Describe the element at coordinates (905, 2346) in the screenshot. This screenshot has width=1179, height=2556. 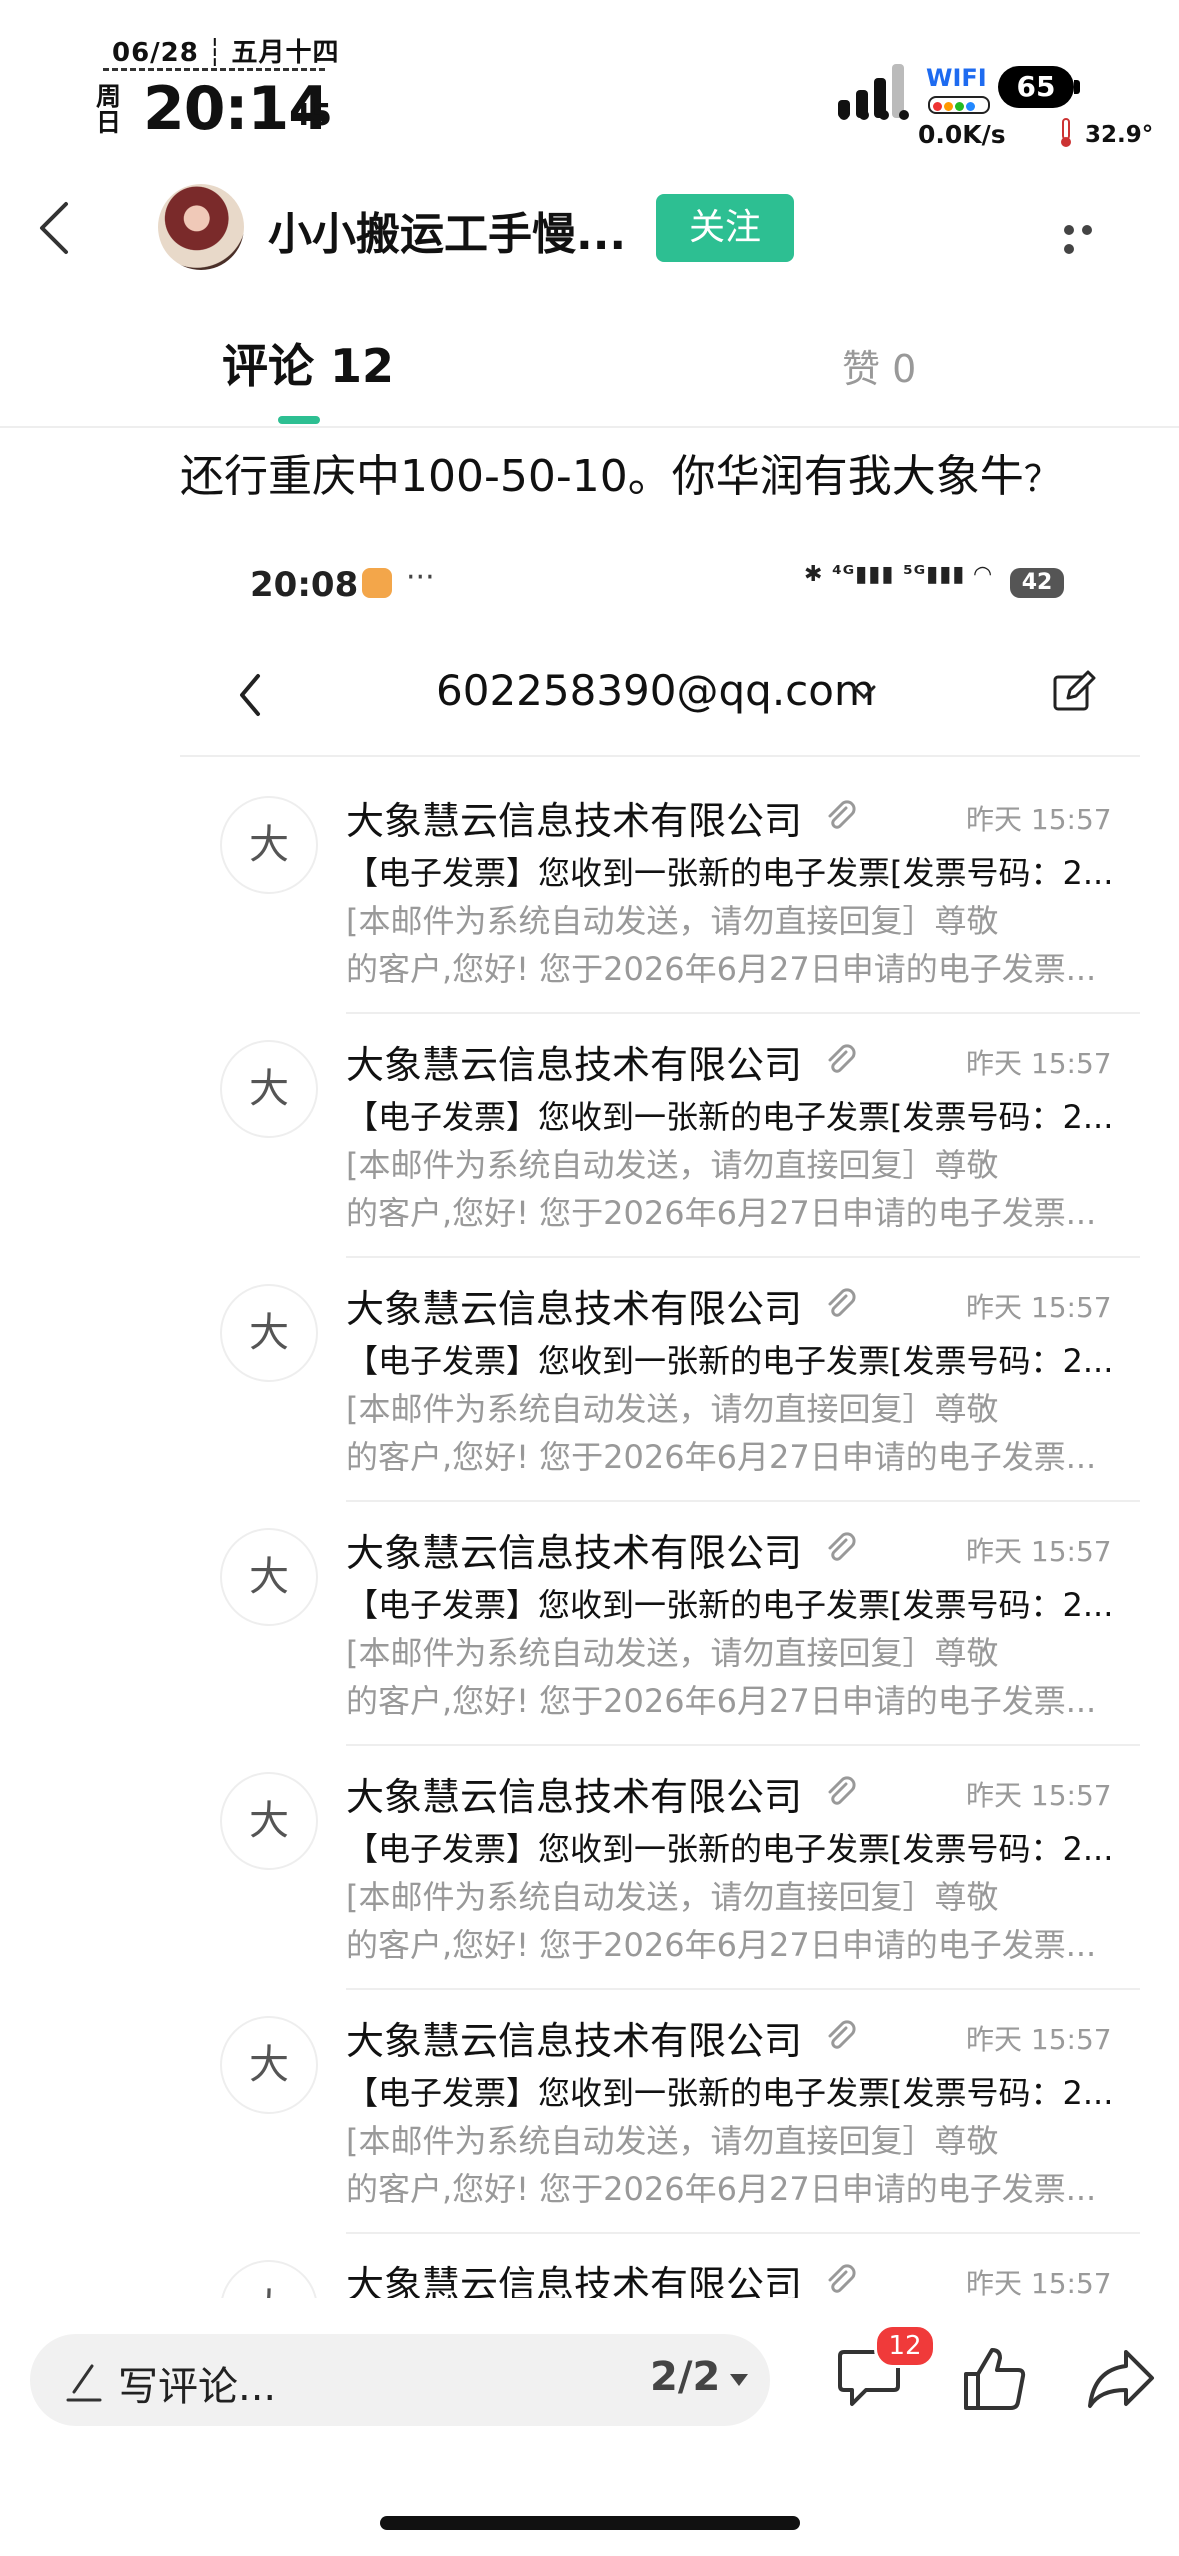
I see `comment-count-badge: 12` at that location.